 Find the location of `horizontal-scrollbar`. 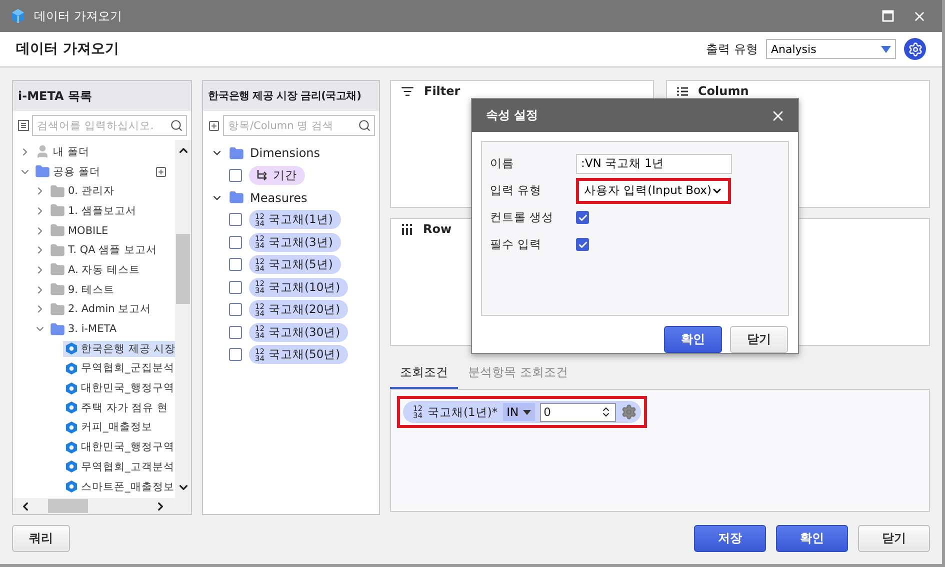

horizontal-scrollbar is located at coordinates (102, 506).